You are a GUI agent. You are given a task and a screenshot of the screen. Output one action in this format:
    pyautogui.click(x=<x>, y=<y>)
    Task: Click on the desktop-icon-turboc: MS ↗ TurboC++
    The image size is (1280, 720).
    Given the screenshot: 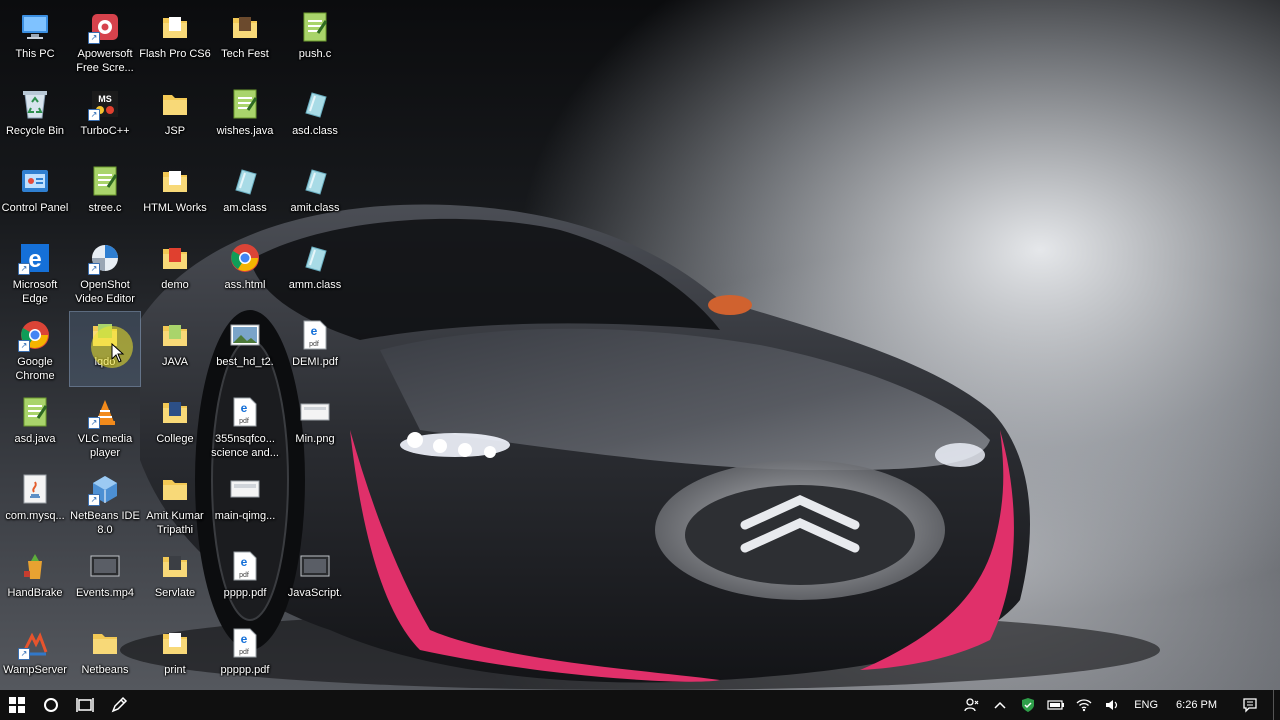 What is the action you would take?
    pyautogui.click(x=105, y=118)
    